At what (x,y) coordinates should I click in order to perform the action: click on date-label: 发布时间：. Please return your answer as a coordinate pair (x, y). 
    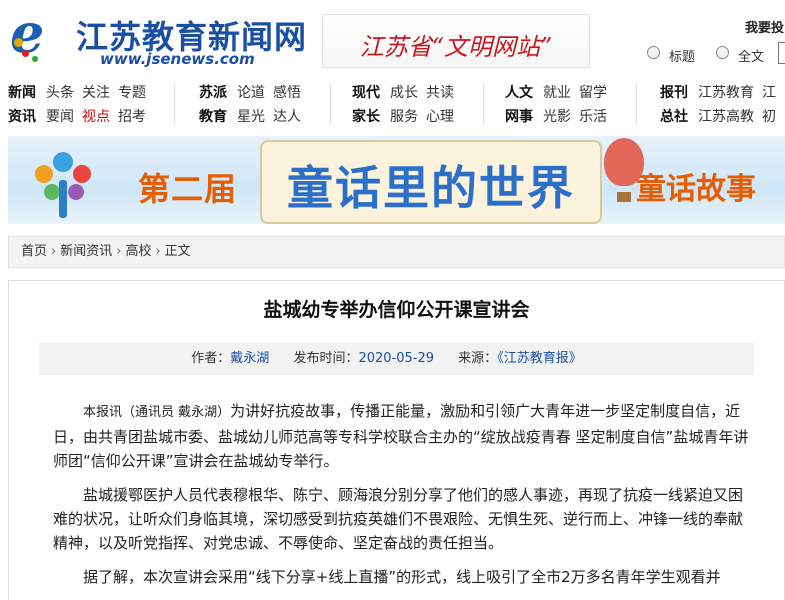
    Looking at the image, I should click on (326, 358).